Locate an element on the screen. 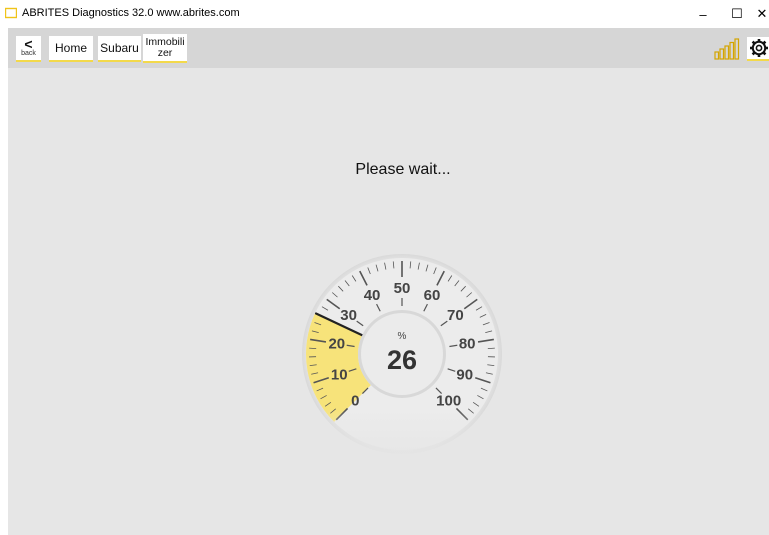 This screenshot has width=769, height=535. progress-gauge: 010 20 30 40 50 60 70 80 90 100 % 26 is located at coordinates (402, 356).